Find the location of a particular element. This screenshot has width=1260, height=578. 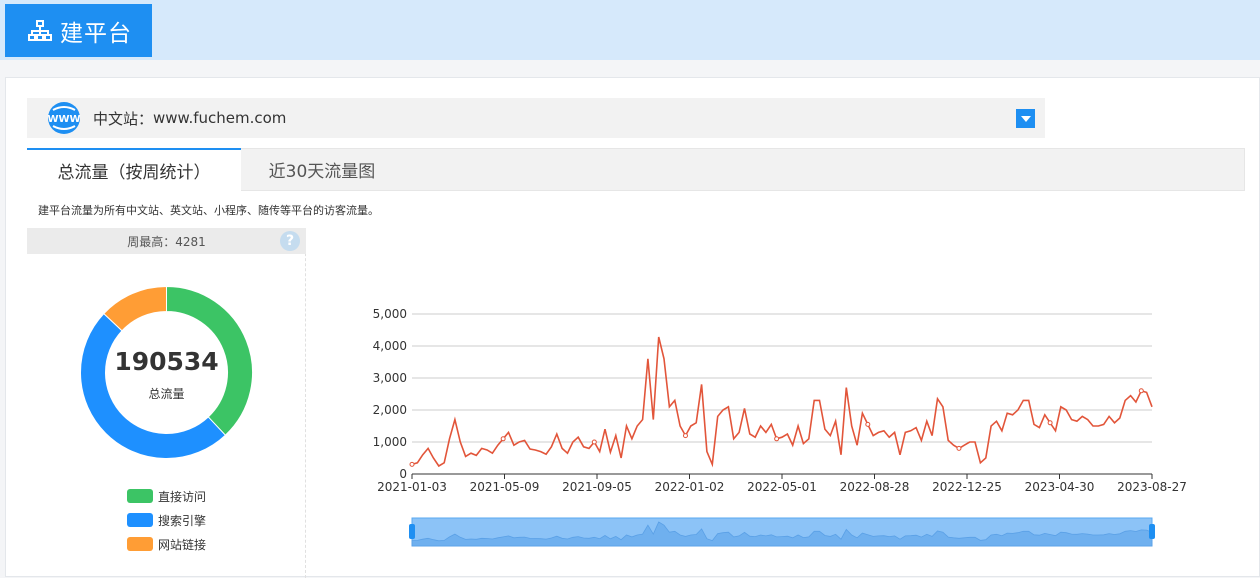

x-tick-label: 2023-08-27 is located at coordinates (1152, 487).